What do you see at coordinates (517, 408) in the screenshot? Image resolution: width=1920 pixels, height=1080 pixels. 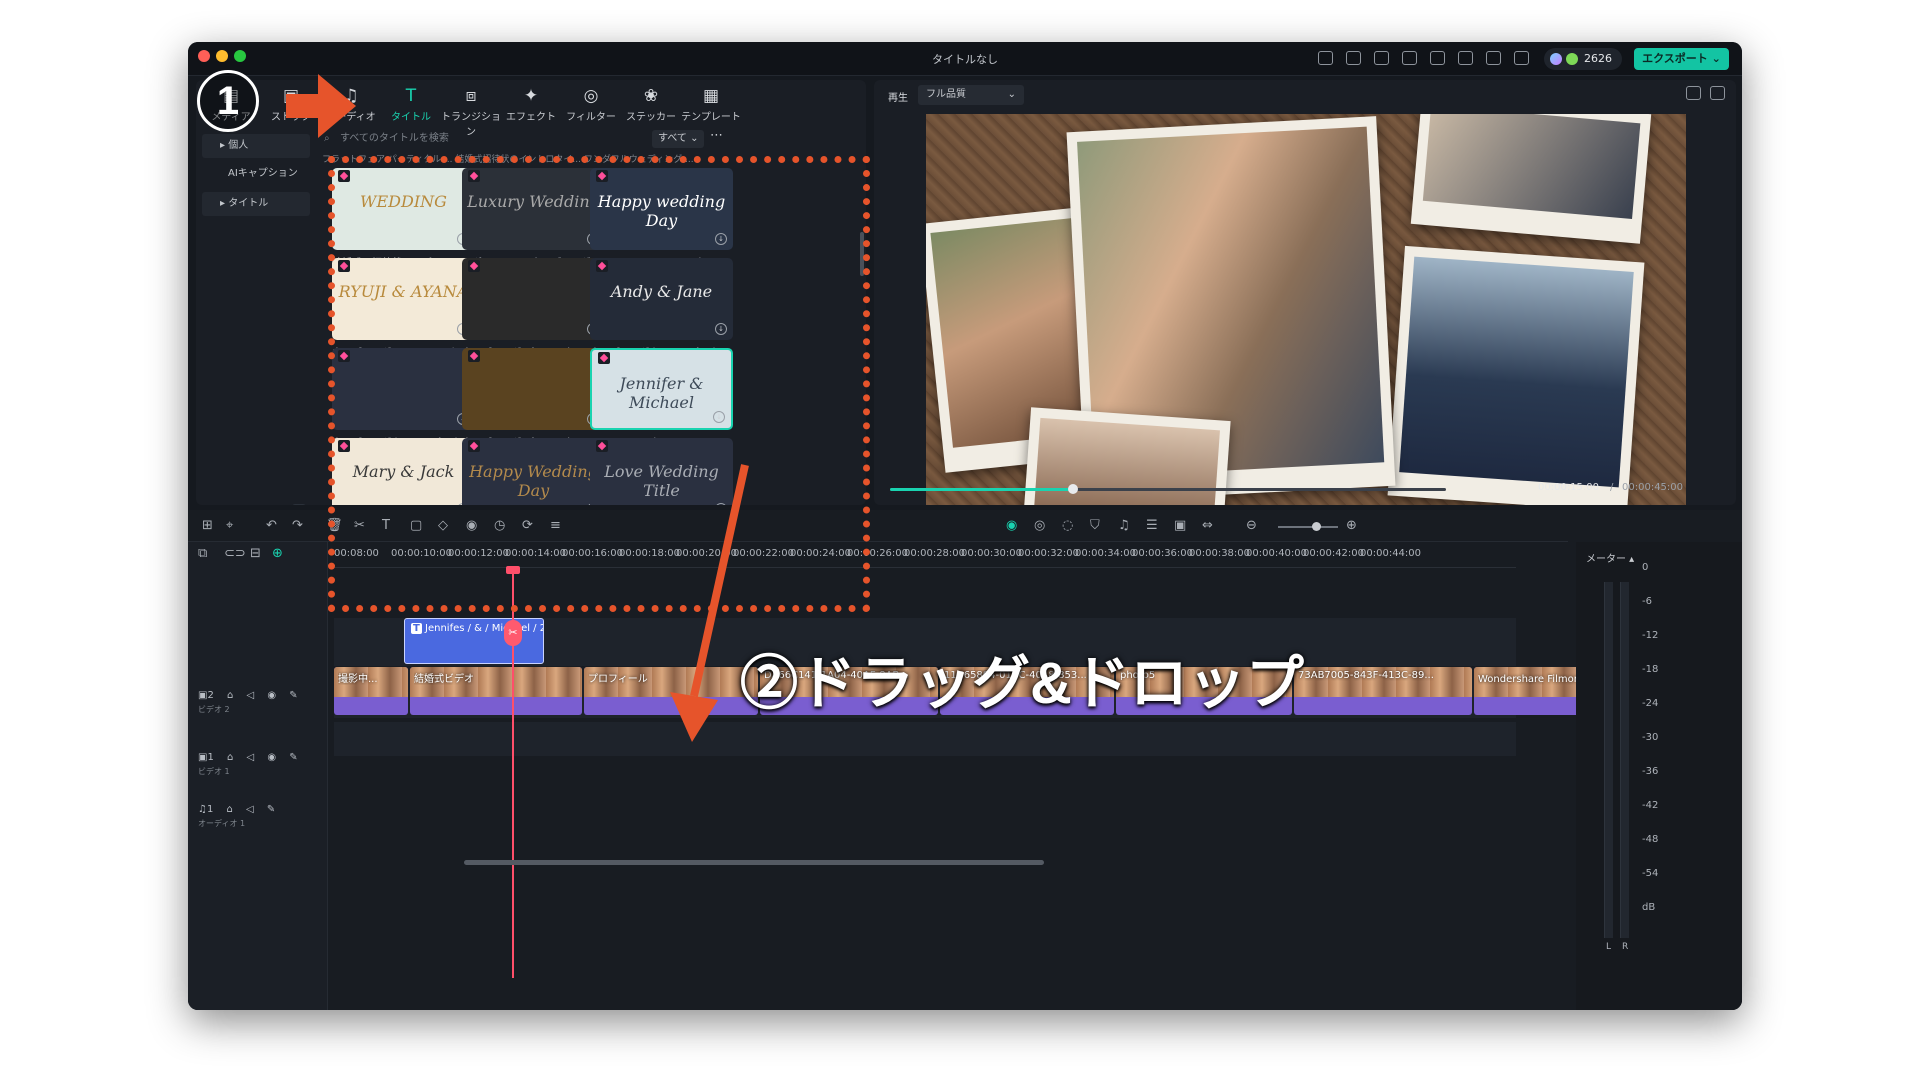 I see `annotation-arrows` at bounding box center [517, 408].